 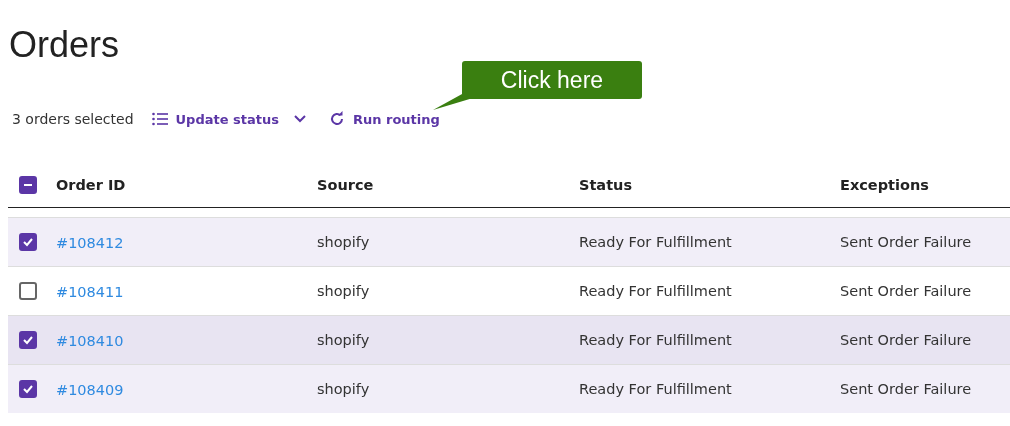 I want to click on order-link: #108411, so click(x=90, y=291).